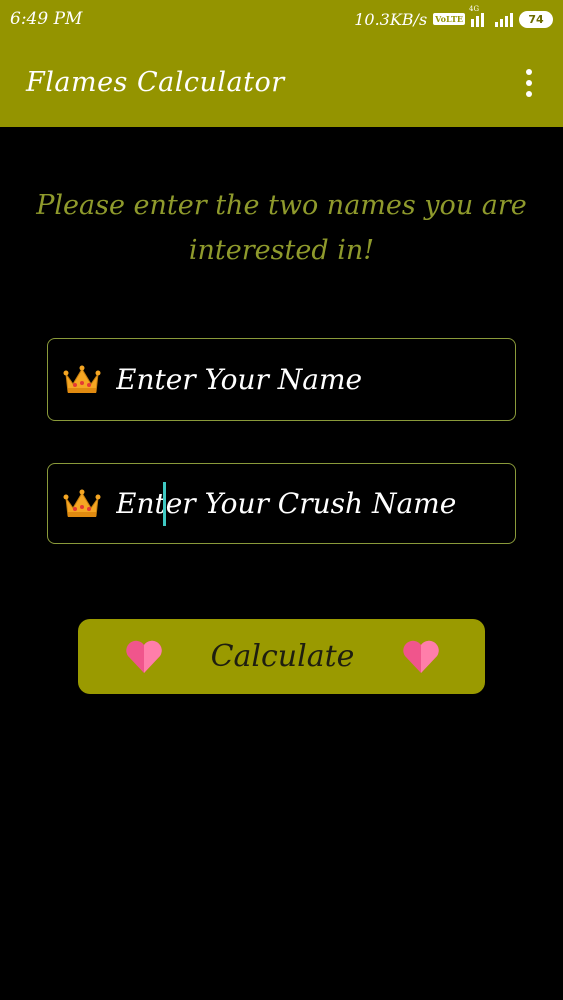 The image size is (563, 1000). What do you see at coordinates (281, 503) in the screenshot?
I see `crush-name-field` at bounding box center [281, 503].